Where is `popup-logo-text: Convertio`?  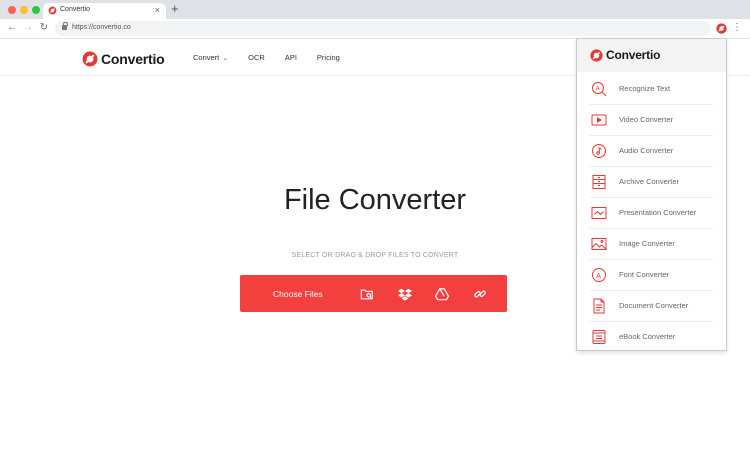
popup-logo-text: Convertio is located at coordinates (633, 55).